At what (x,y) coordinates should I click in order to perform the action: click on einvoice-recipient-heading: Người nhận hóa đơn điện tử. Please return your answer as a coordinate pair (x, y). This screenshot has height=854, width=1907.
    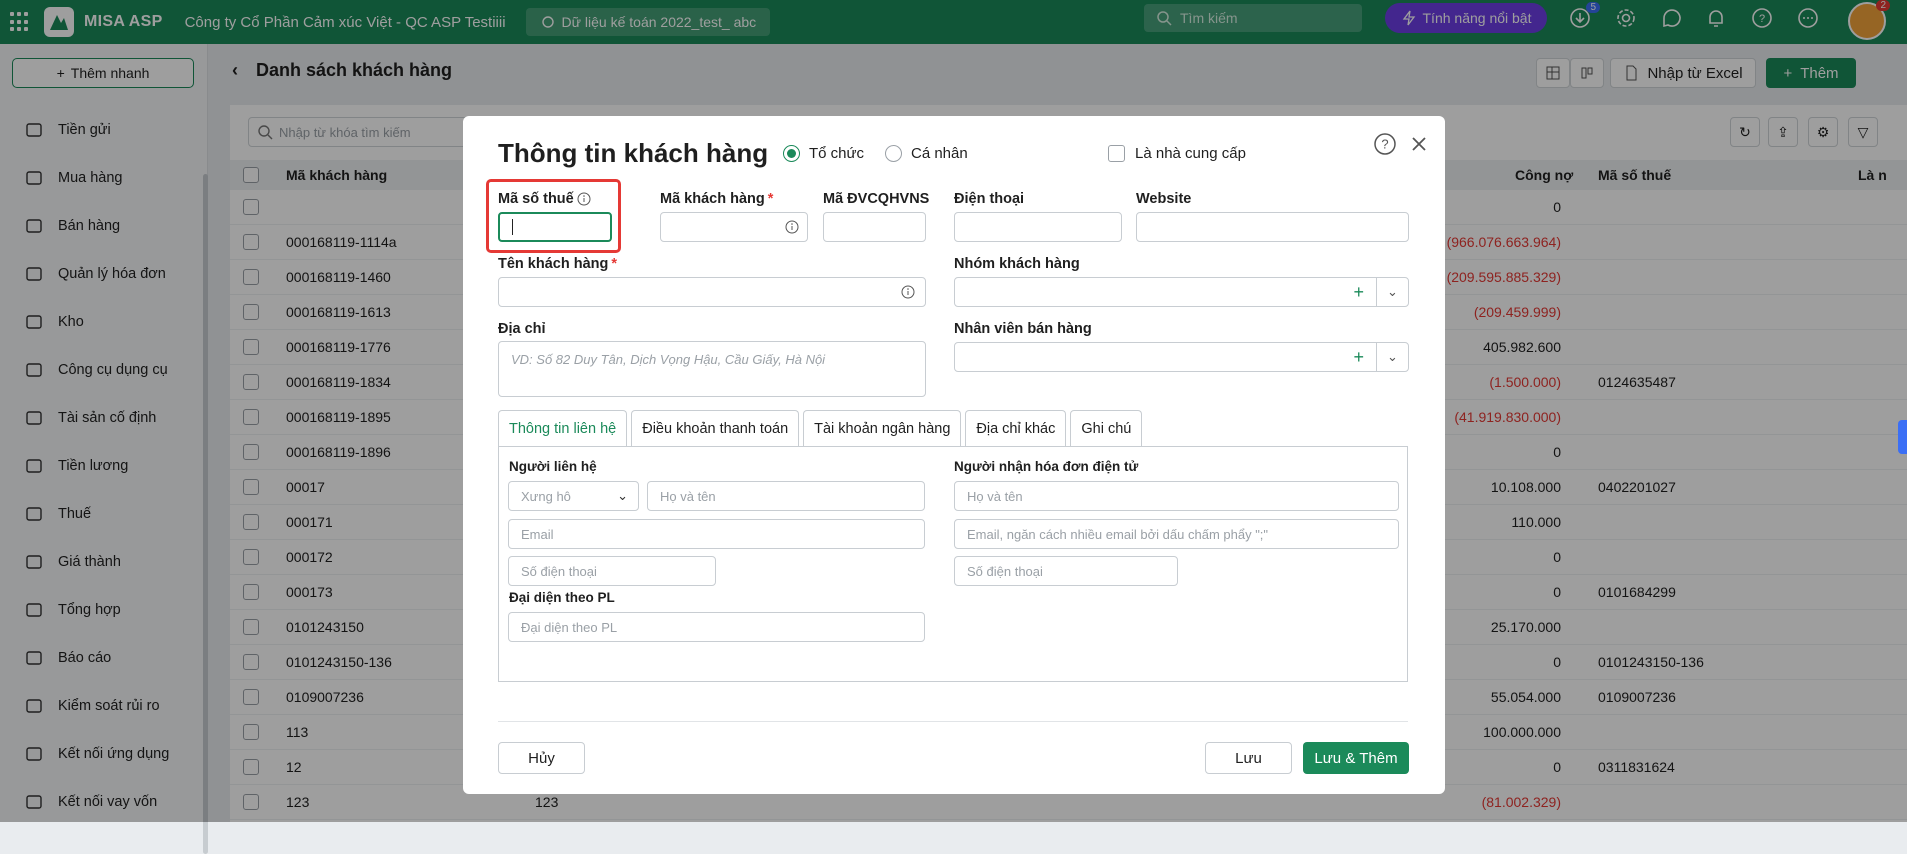
    Looking at the image, I should click on (1046, 466).